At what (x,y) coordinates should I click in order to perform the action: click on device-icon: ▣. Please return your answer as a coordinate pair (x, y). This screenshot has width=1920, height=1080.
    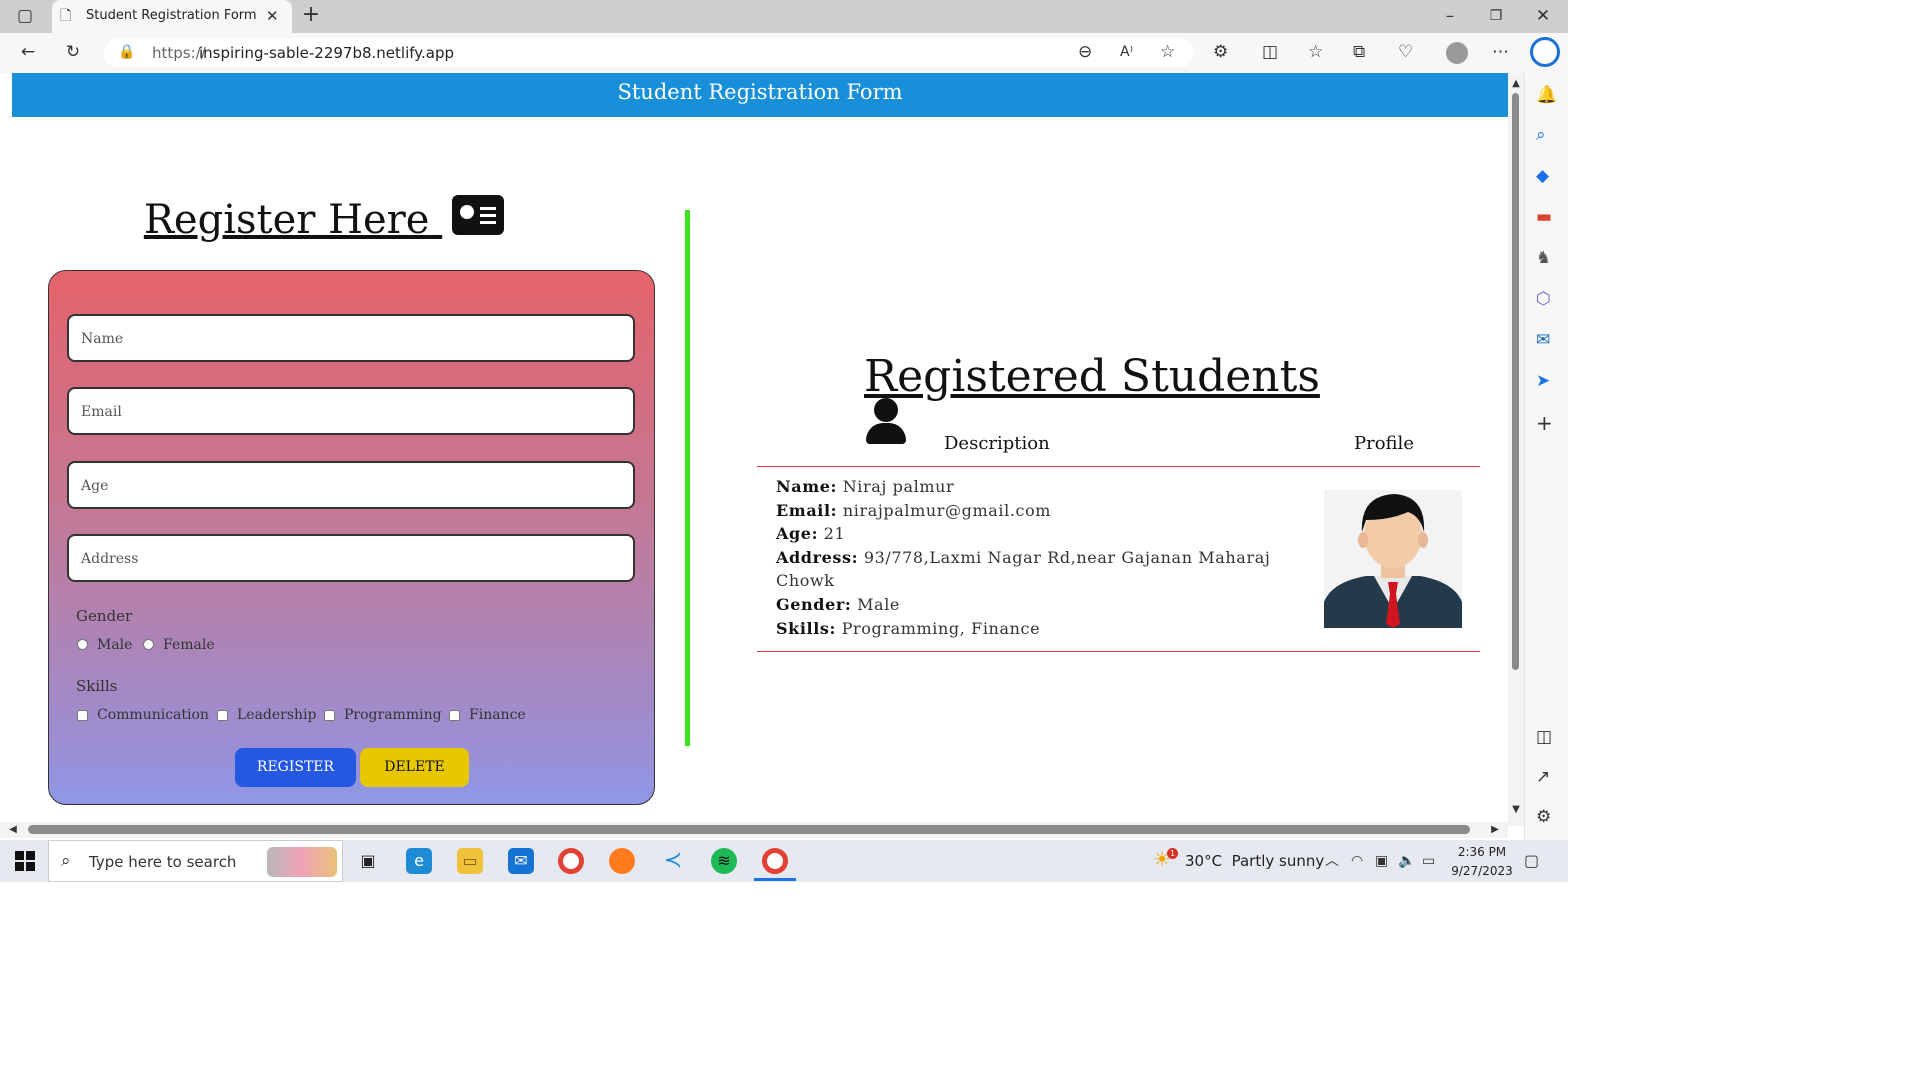
    Looking at the image, I should click on (1381, 861).